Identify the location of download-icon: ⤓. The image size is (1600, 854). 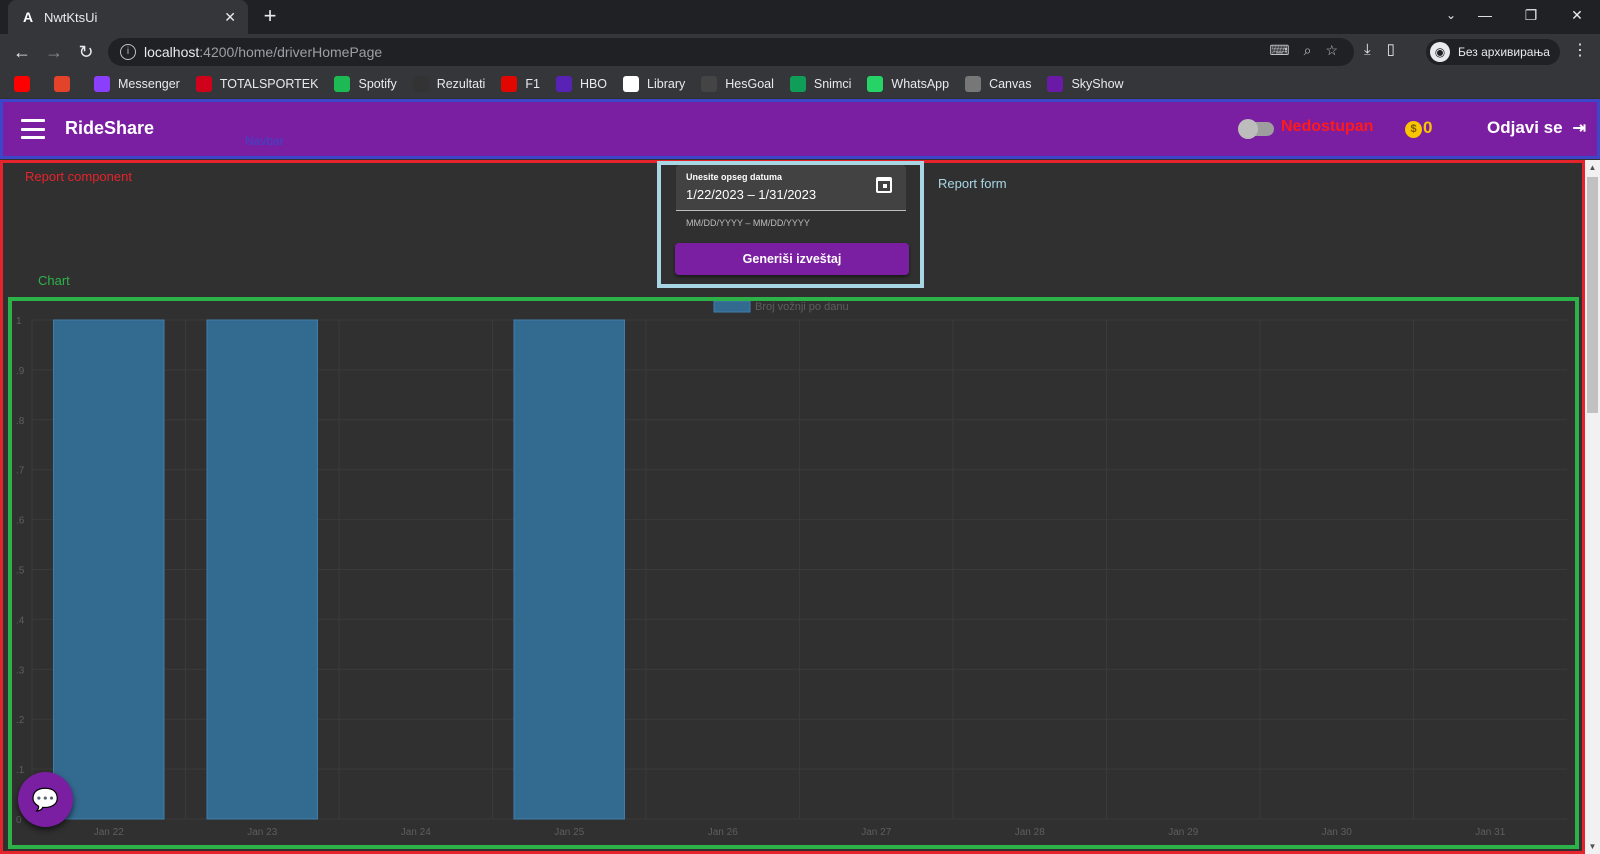
(1367, 49).